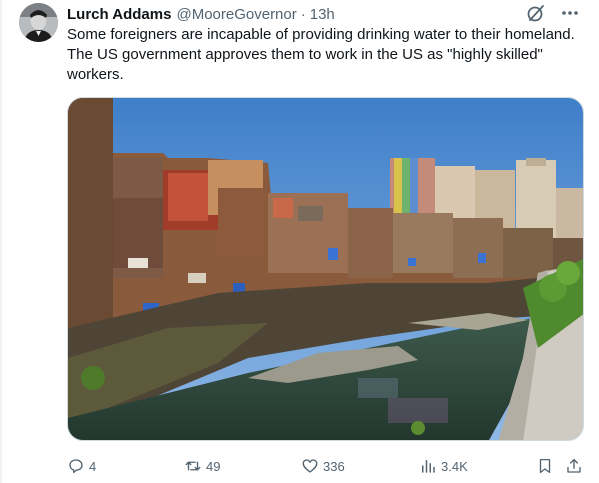 The width and height of the screenshot is (599, 483). Describe the element at coordinates (76, 466) in the screenshot. I see `reply-icon` at that location.